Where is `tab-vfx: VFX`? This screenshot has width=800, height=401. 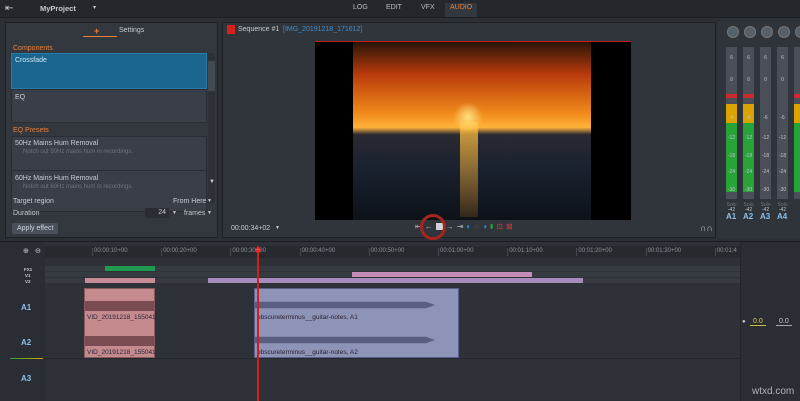 tab-vfx: VFX is located at coordinates (428, 7).